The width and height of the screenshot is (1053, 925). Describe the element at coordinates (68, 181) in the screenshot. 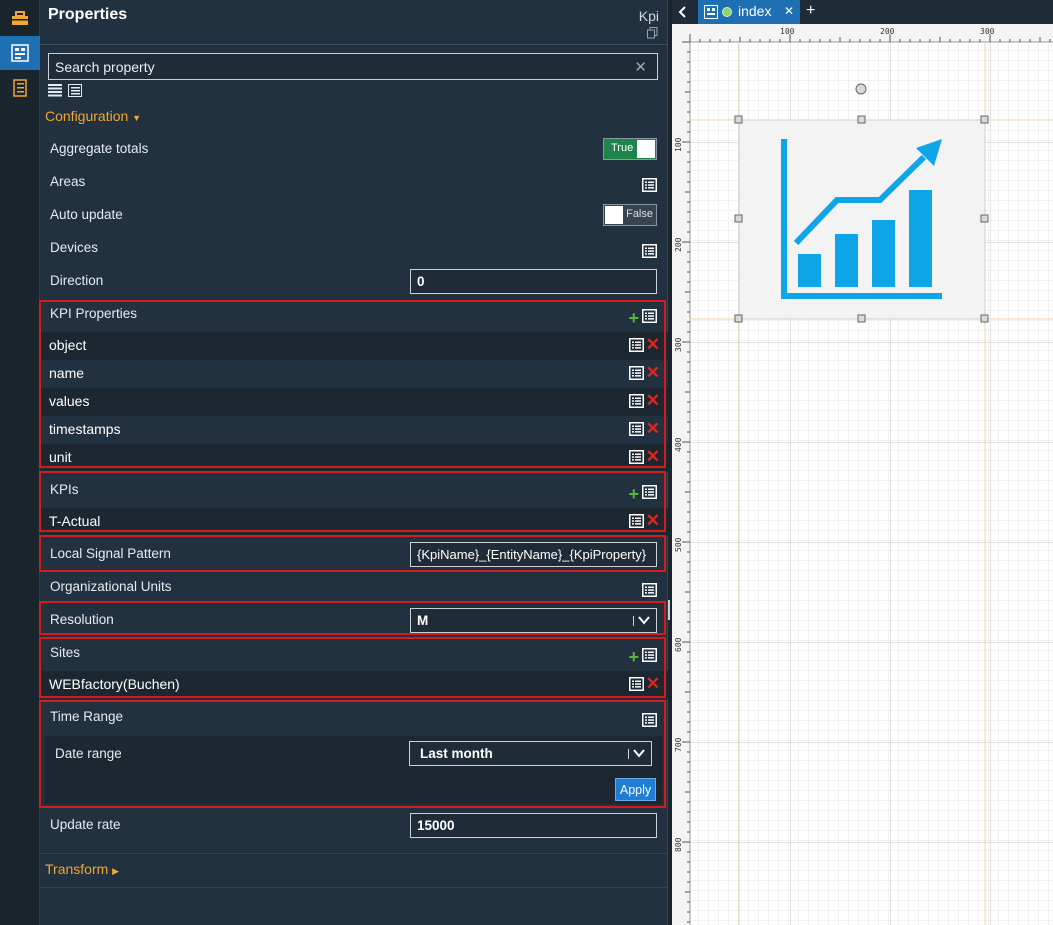

I see `prop-label: Areas` at that location.